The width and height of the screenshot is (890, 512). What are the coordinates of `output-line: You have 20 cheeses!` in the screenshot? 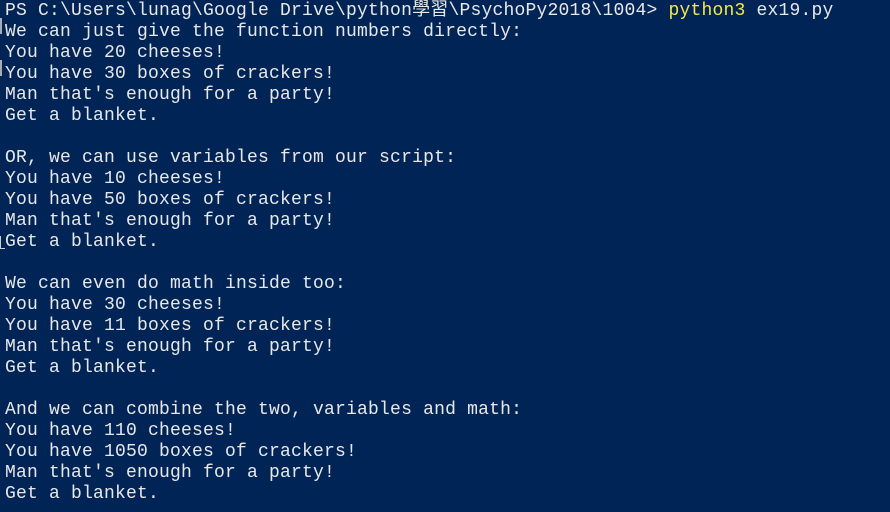 It's located at (115, 53).